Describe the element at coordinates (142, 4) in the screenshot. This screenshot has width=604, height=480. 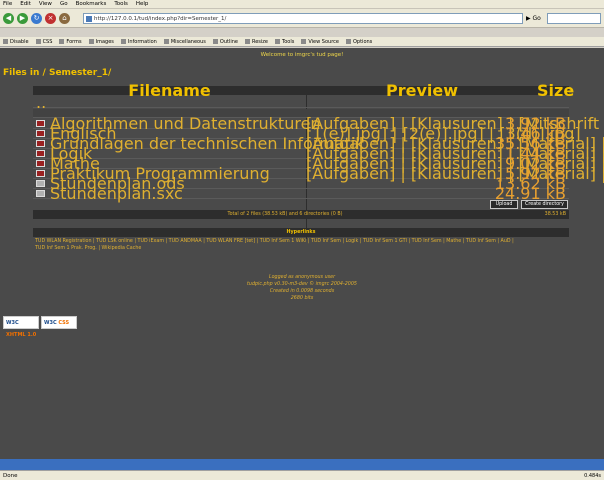
I see `menu-help: Help` at that location.